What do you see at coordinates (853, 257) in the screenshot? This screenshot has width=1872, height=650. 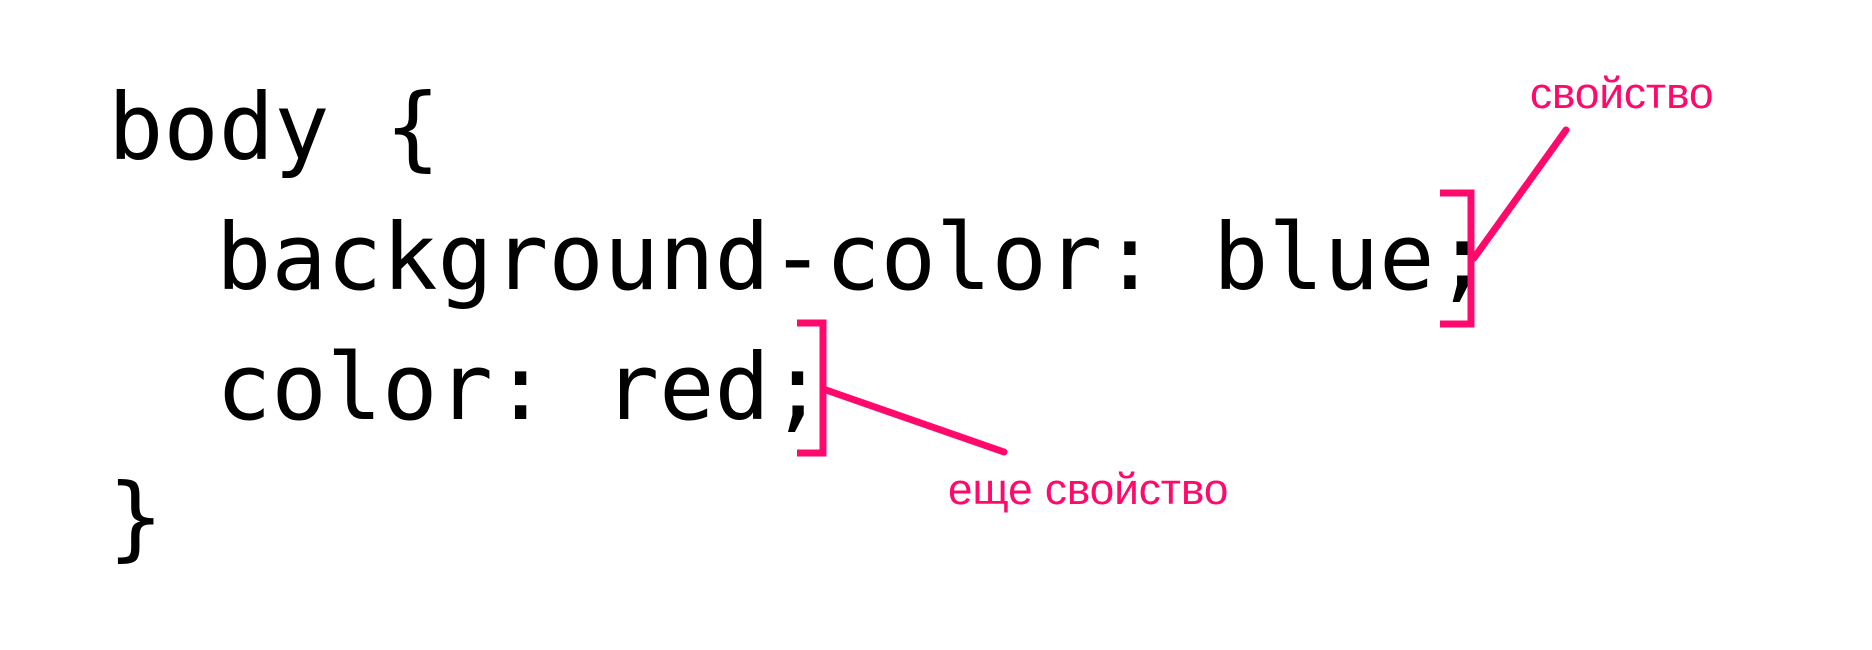 I see `code-line-background-color: background-color: blue;` at bounding box center [853, 257].